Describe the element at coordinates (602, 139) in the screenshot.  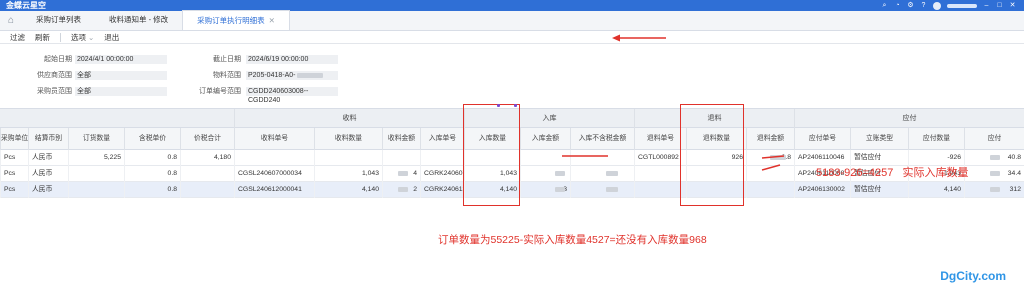
I see `column-header: 入库不含税金额` at that location.